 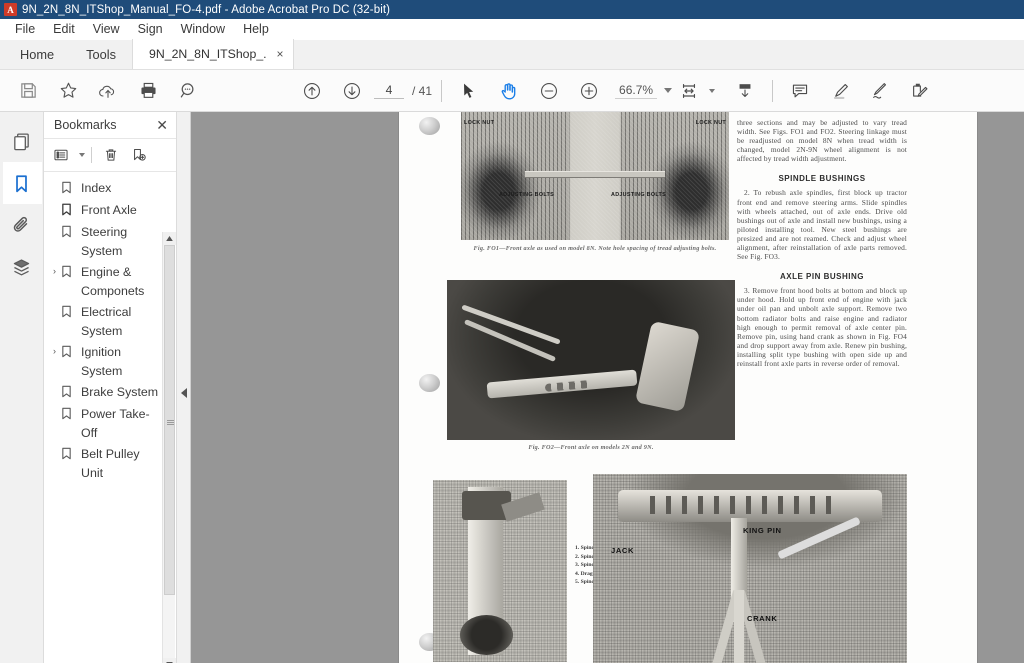 What do you see at coordinates (920, 91) in the screenshot?
I see `stamp-sign-icon` at bounding box center [920, 91].